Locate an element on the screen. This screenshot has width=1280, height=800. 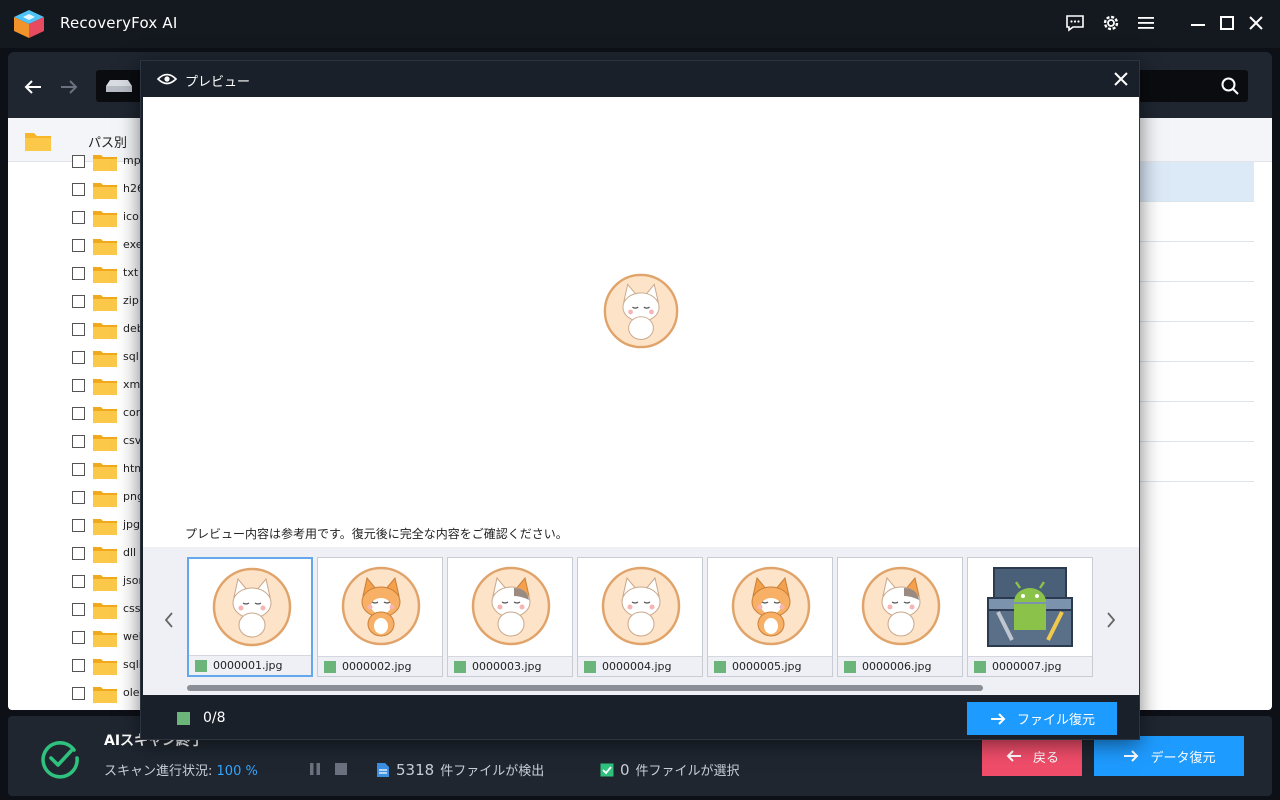
tree-row: sql is located at coordinates (108, 358).